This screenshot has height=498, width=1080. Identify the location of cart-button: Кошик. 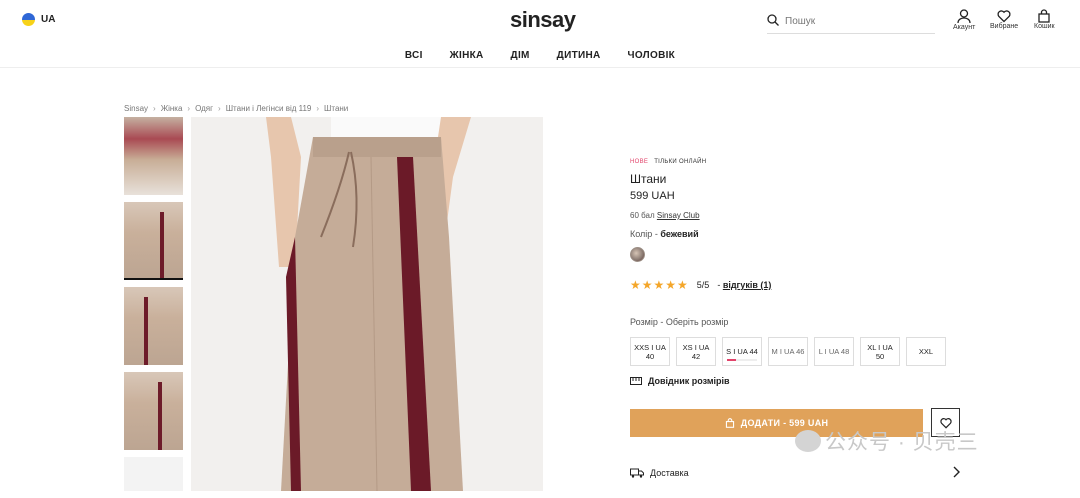
(1044, 19).